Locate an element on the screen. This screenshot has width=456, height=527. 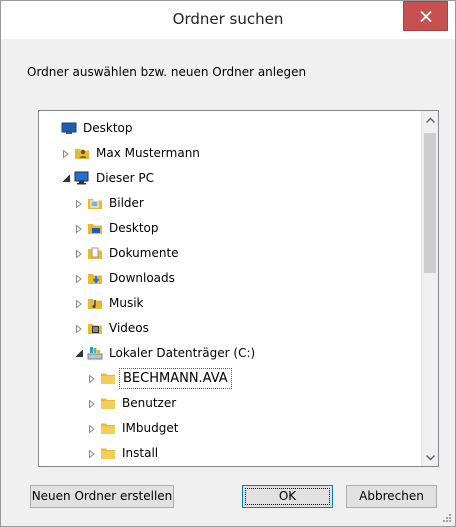
window-title: Ordner suchen is located at coordinates (228, 19).